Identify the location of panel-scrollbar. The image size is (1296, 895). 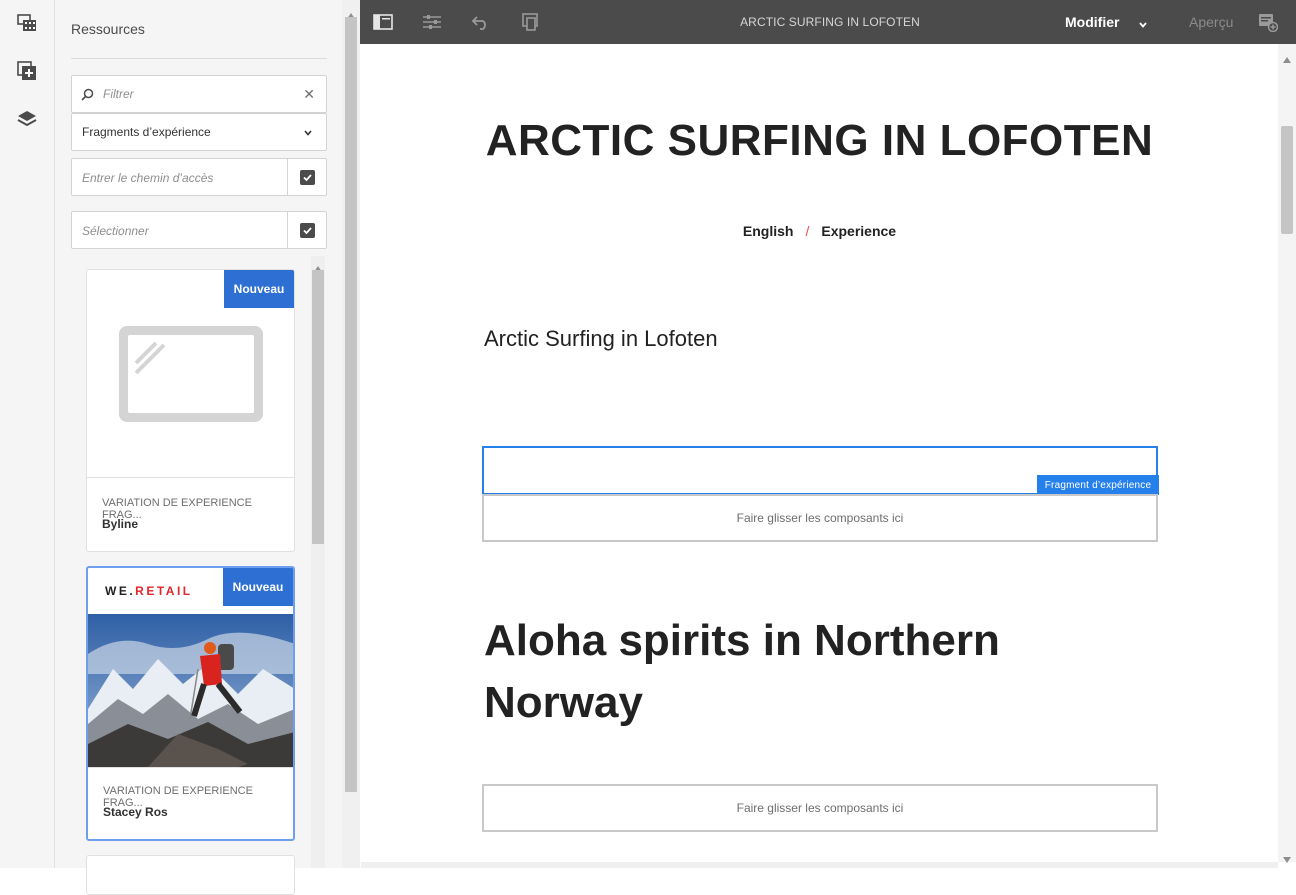
(351, 434).